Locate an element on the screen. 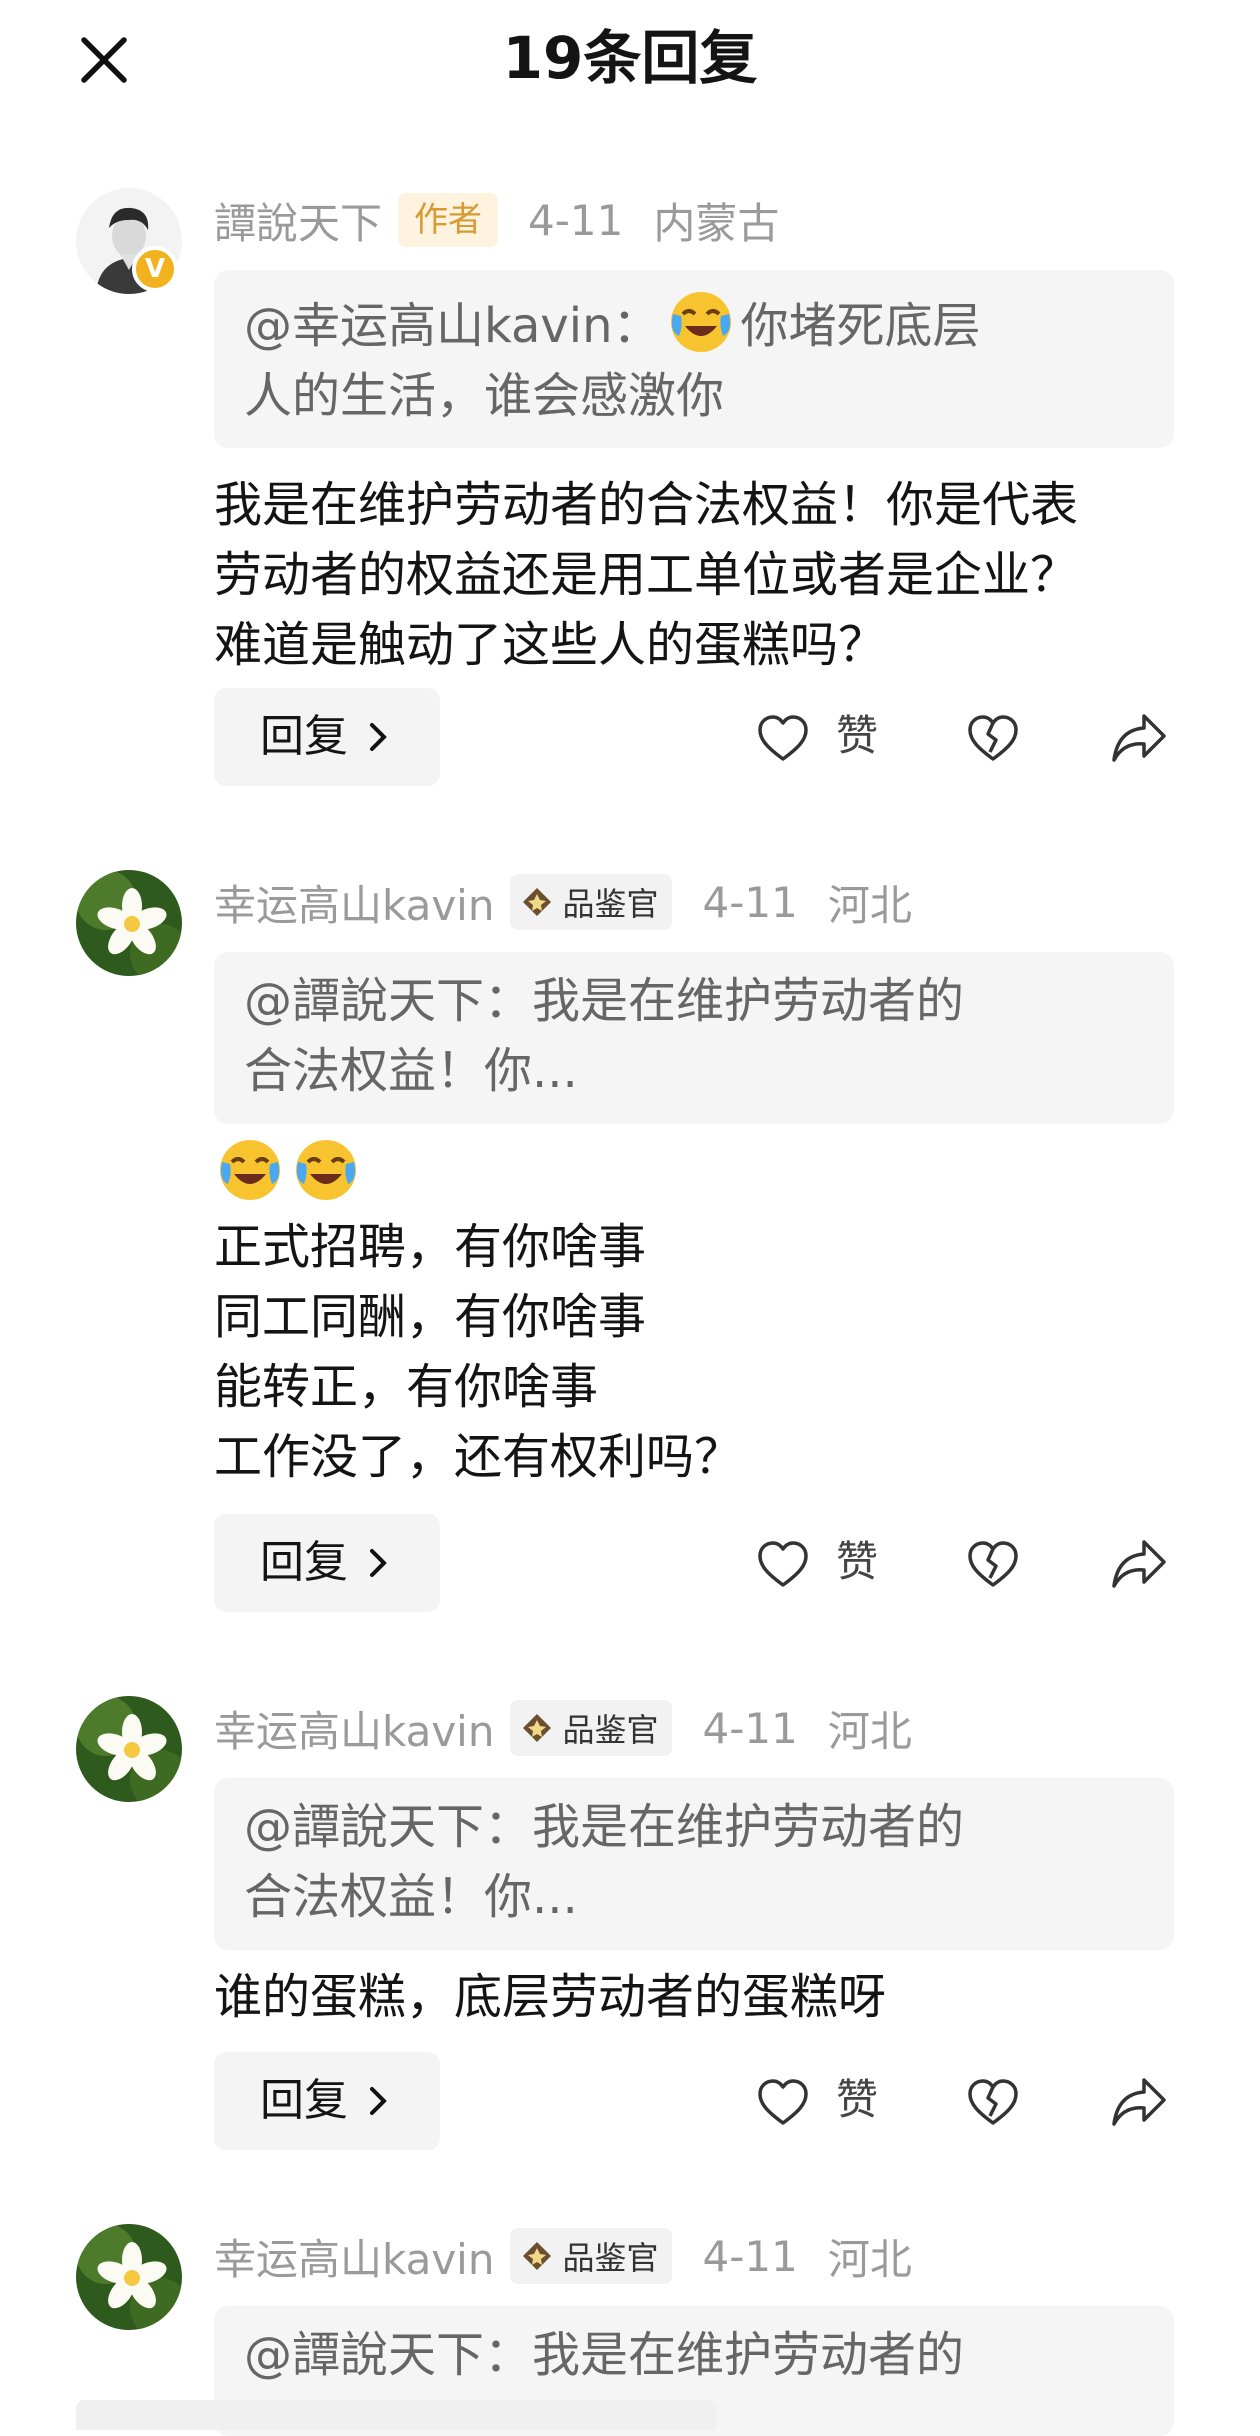 Image resolution: width=1260 pixels, height=2436 pixels. quote-line: 你堵死底层 is located at coordinates (860, 326).